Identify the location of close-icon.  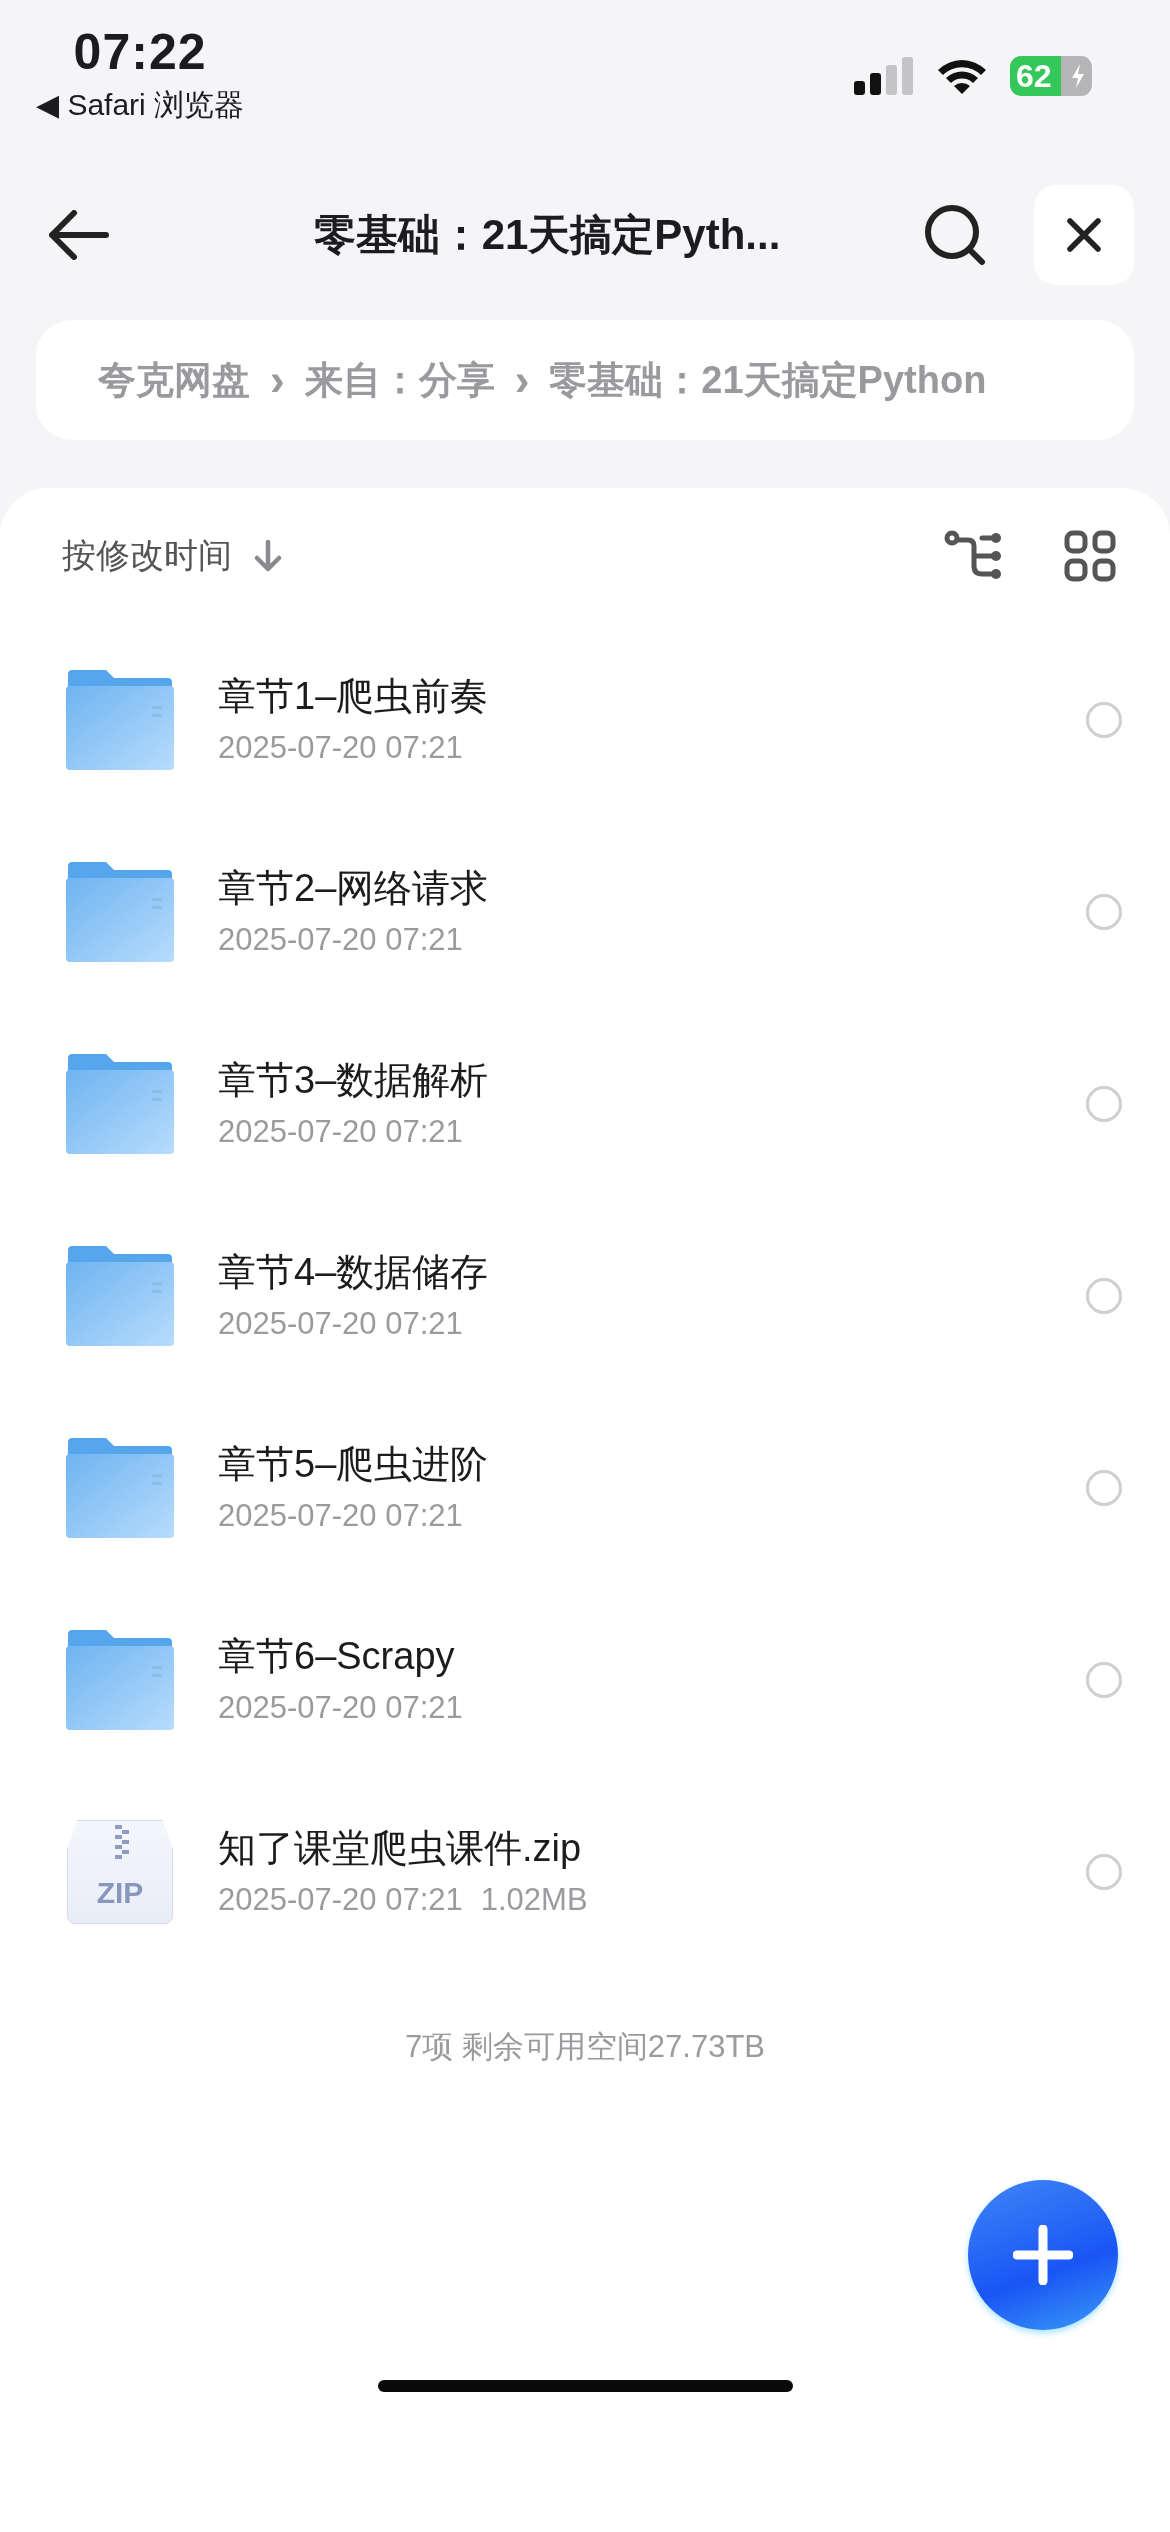
(1084, 235).